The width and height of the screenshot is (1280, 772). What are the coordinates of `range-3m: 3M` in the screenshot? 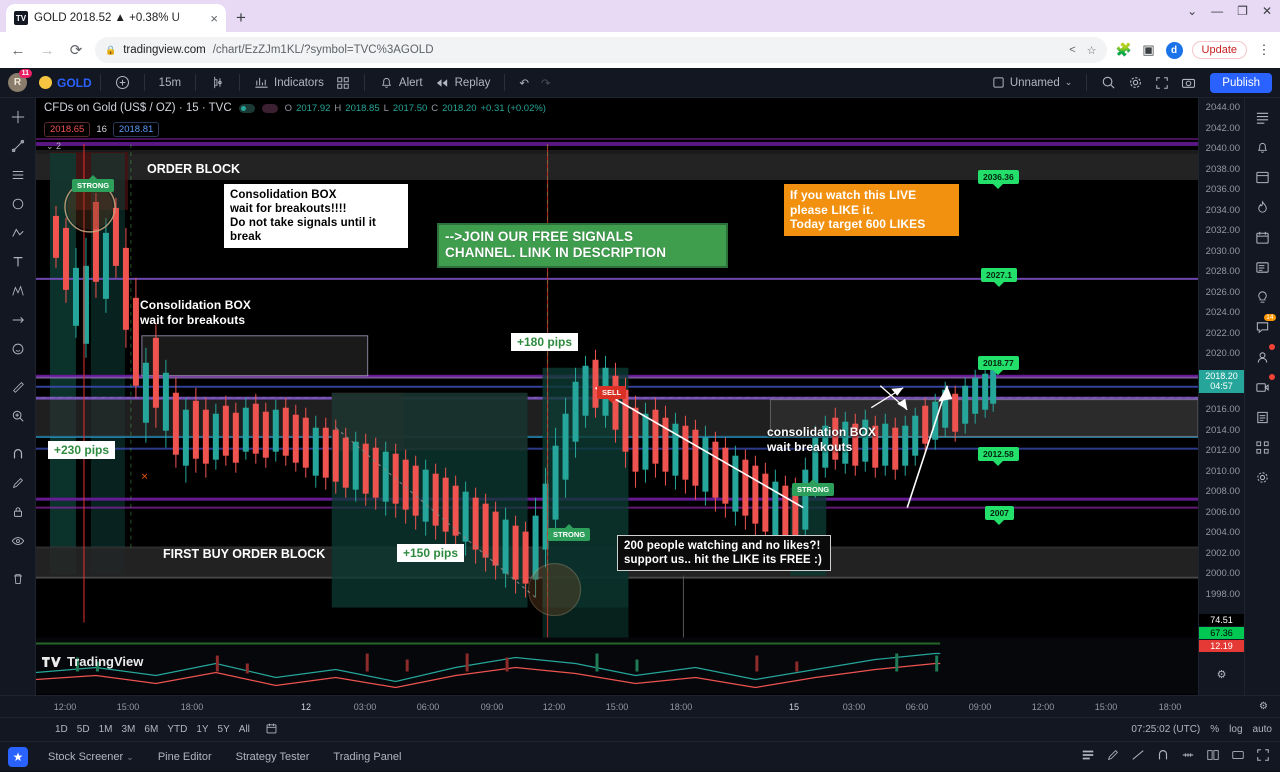 It's located at (129, 729).